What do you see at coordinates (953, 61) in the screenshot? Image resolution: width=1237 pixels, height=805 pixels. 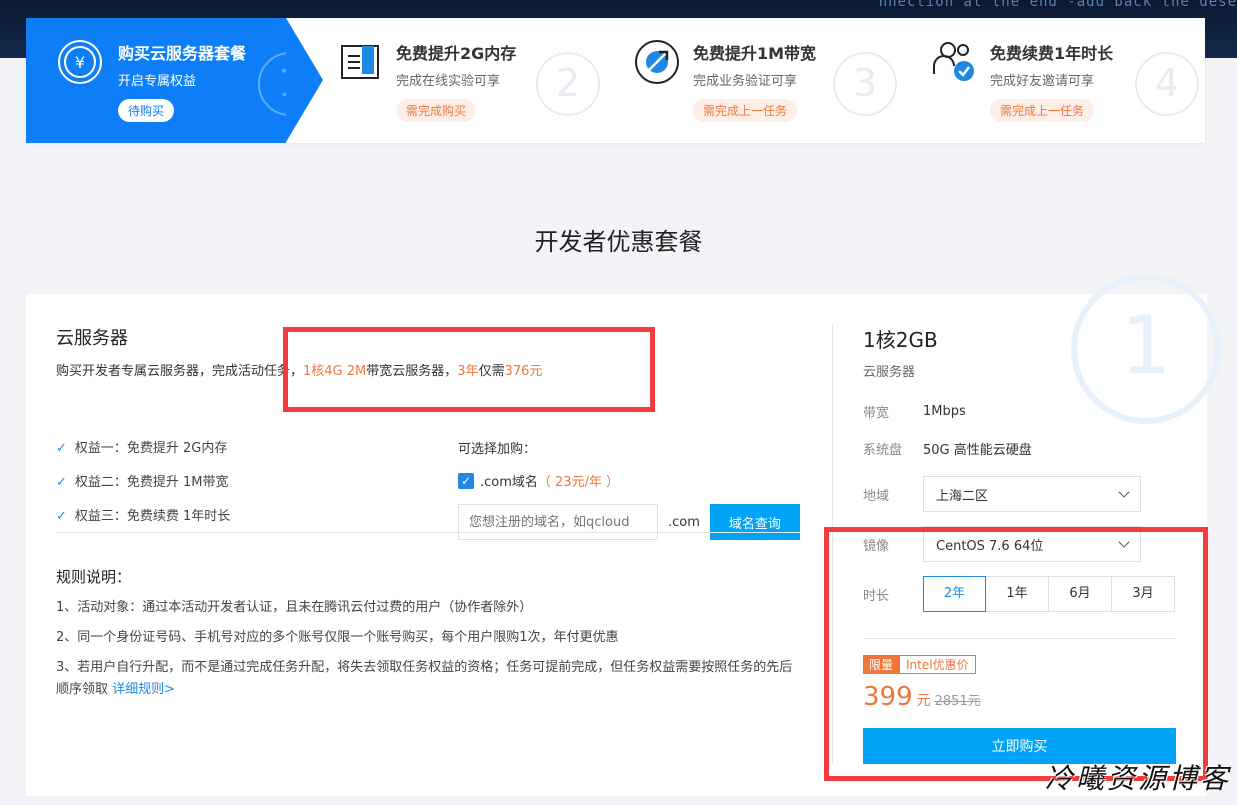 I see `invite-user-icon` at bounding box center [953, 61].